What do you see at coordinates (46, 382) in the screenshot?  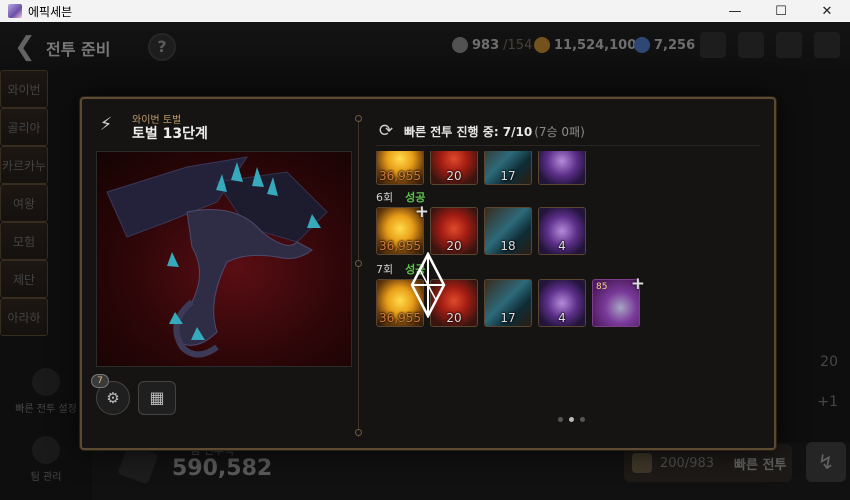 I see `settings-icon` at bounding box center [46, 382].